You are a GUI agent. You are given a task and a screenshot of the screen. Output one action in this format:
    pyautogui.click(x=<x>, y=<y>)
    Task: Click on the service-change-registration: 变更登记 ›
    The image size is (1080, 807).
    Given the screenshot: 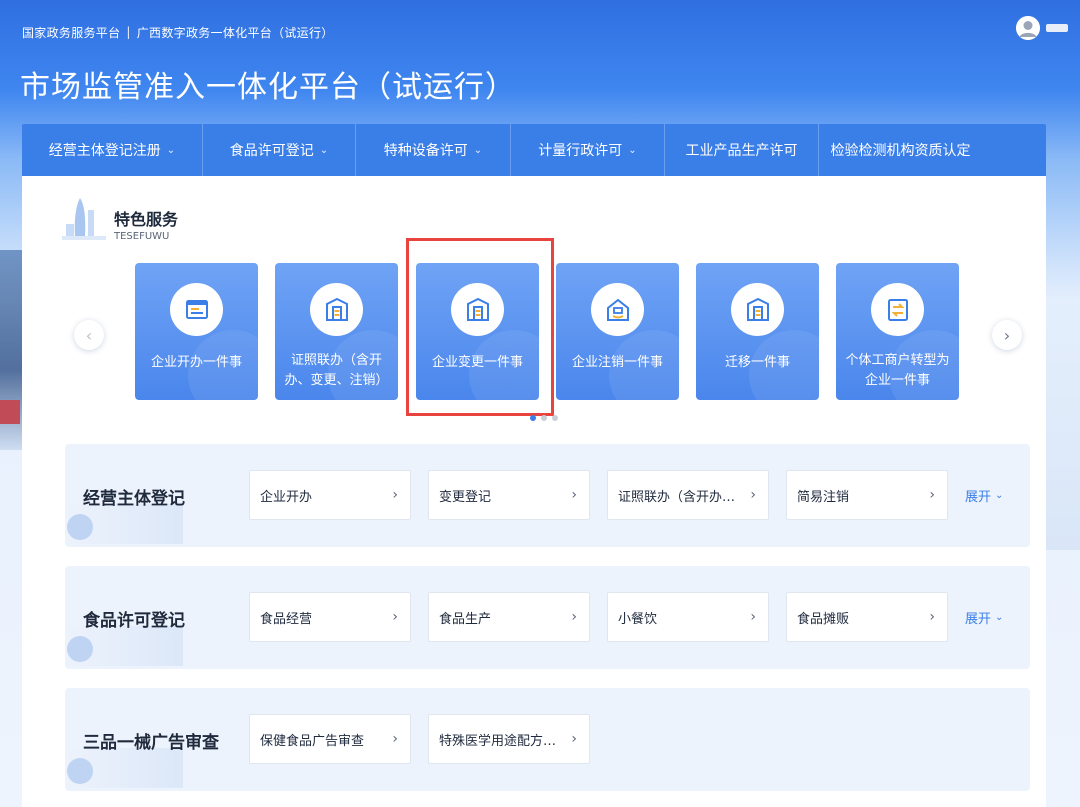 What is the action you would take?
    pyautogui.click(x=509, y=495)
    